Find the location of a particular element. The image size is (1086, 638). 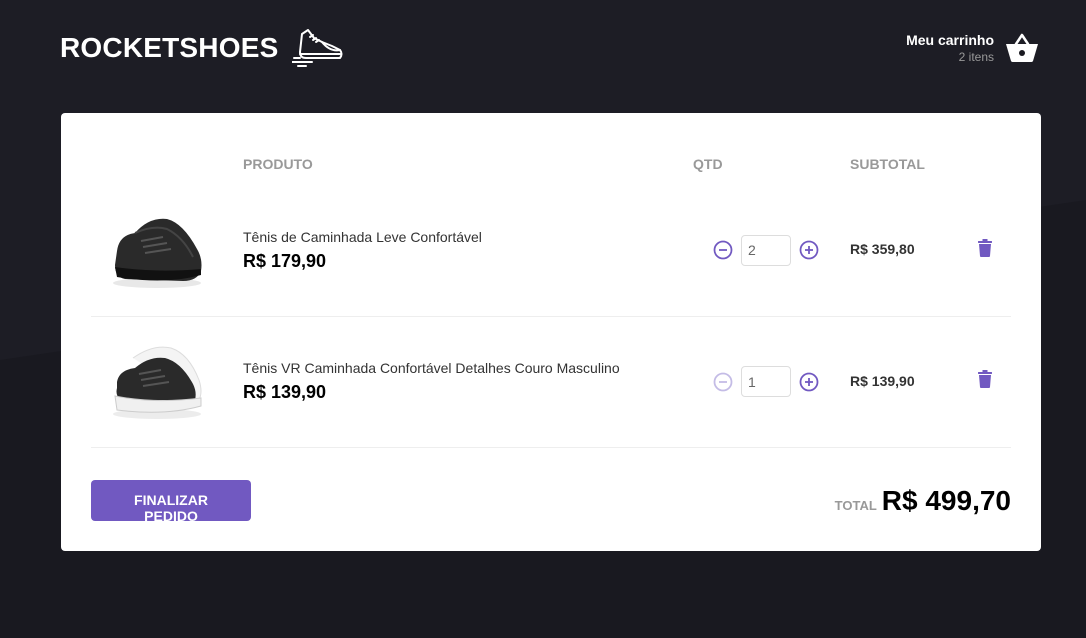

subtotal-cell: R$ 139,90 is located at coordinates (903, 382).